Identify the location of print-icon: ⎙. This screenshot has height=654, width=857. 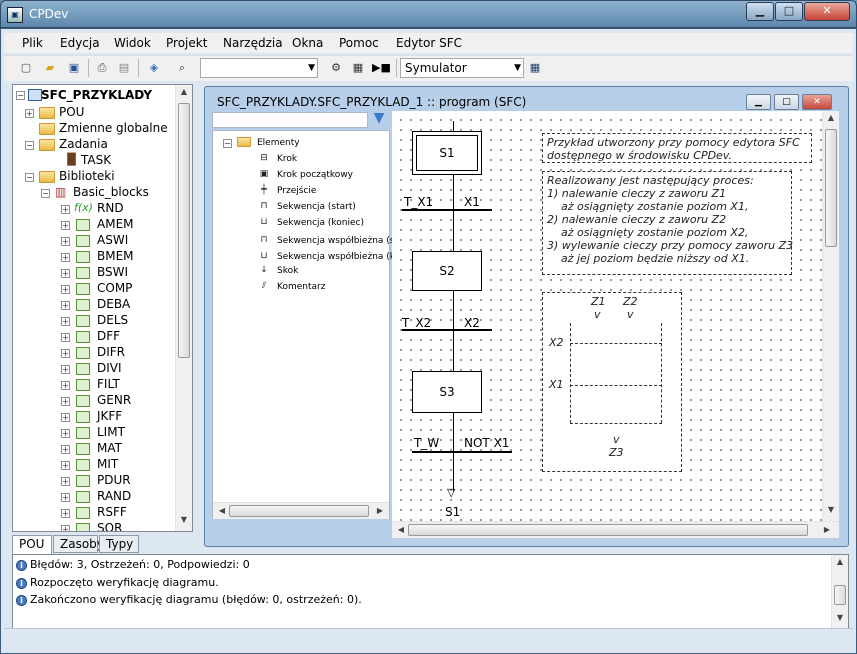
(102, 68).